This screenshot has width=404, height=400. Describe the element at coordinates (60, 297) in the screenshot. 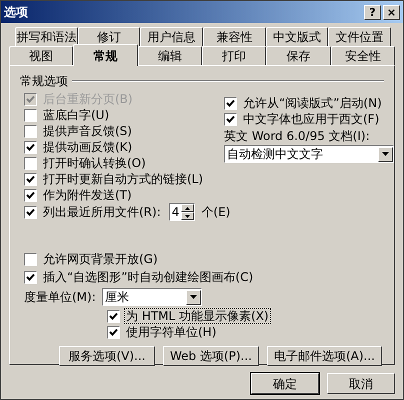

I see `field-label: 度量单位(M):` at that location.